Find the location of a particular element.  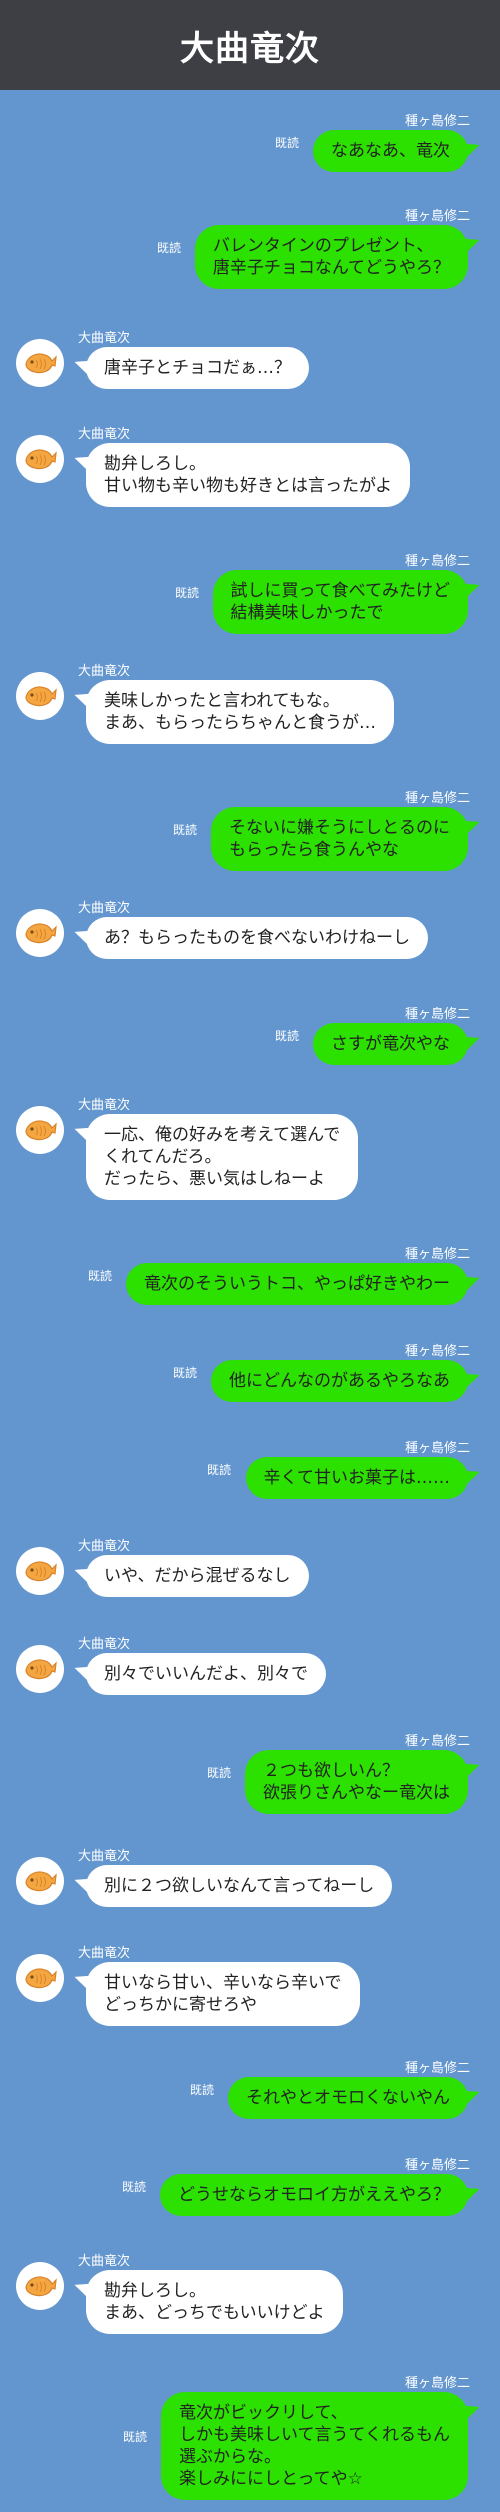

message-bubble: 別に２つ欲しいなんて言ってねーし is located at coordinates (239, 1886).